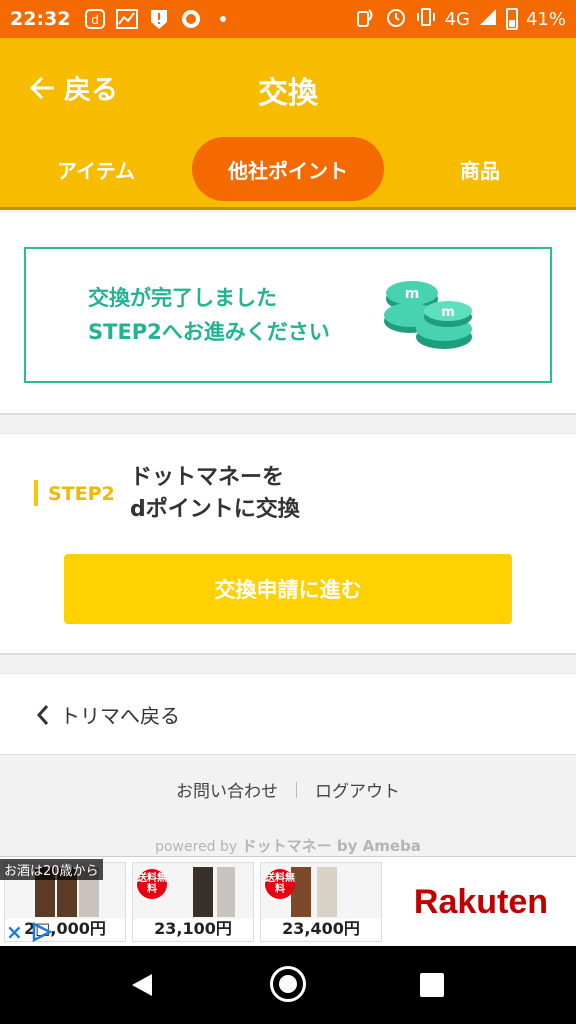  I want to click on complete-message-box: 交換が完了しました STEP2へお進みください m m, so click(288, 315).